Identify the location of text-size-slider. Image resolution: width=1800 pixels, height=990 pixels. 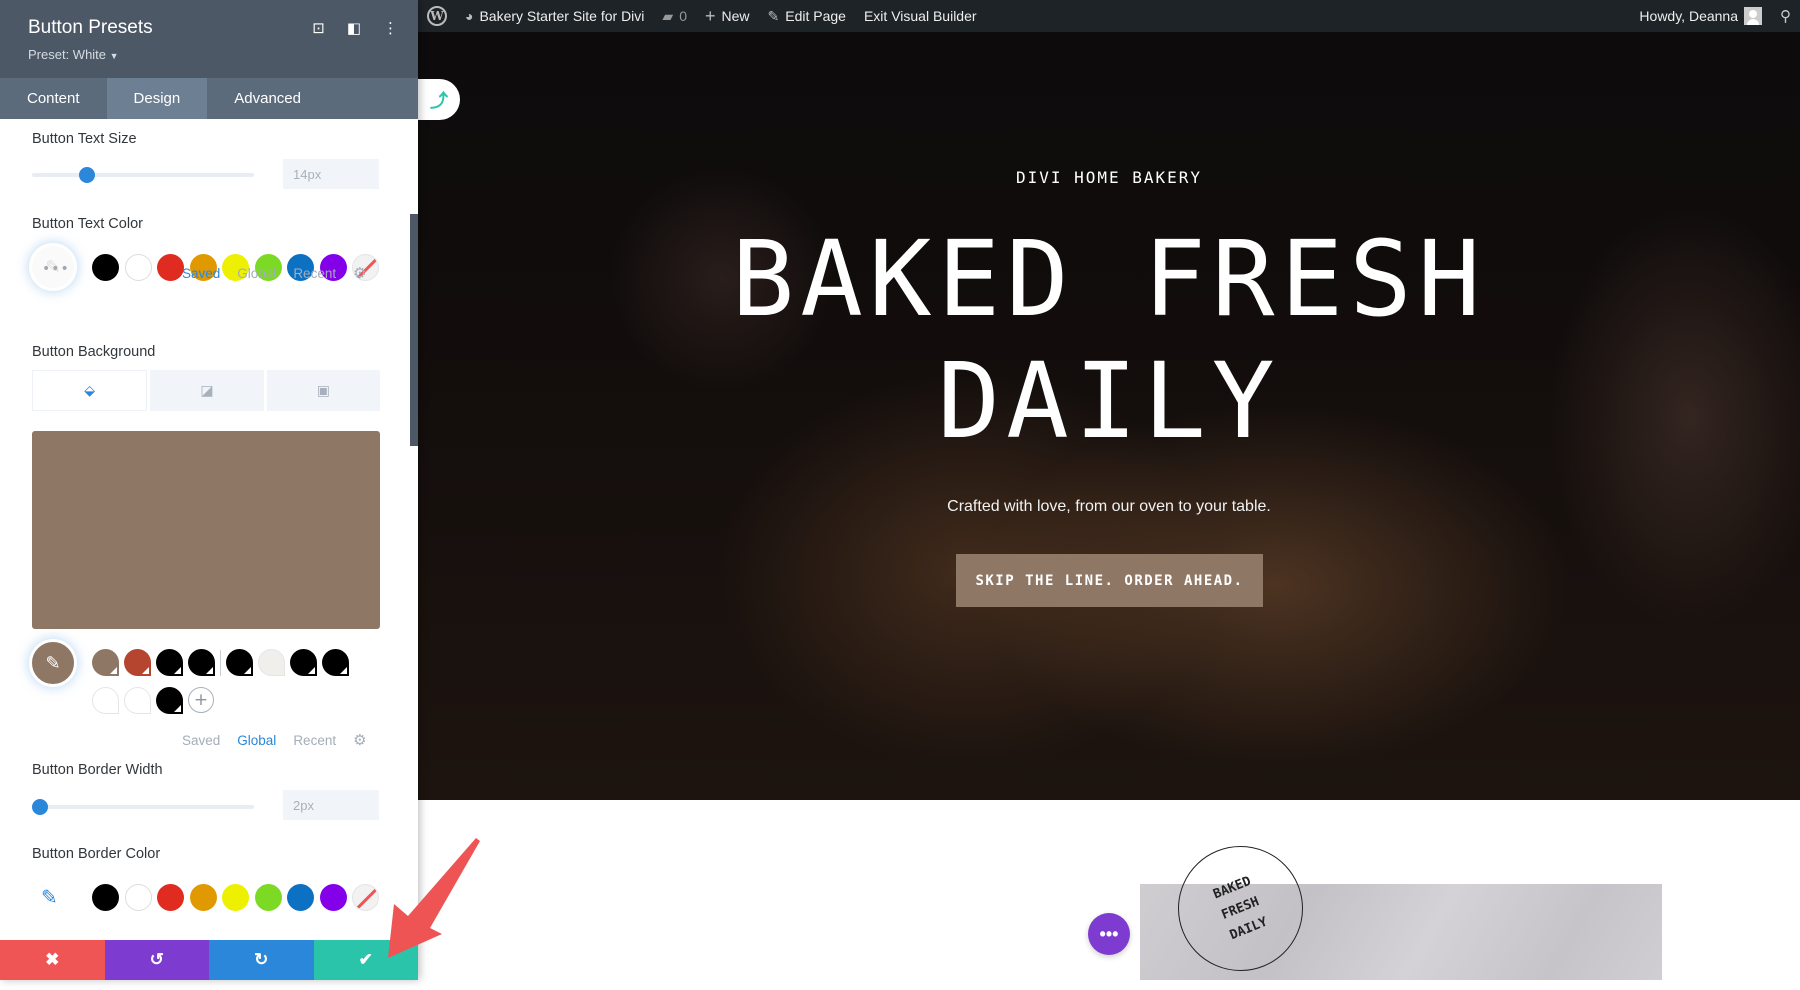
(143, 175).